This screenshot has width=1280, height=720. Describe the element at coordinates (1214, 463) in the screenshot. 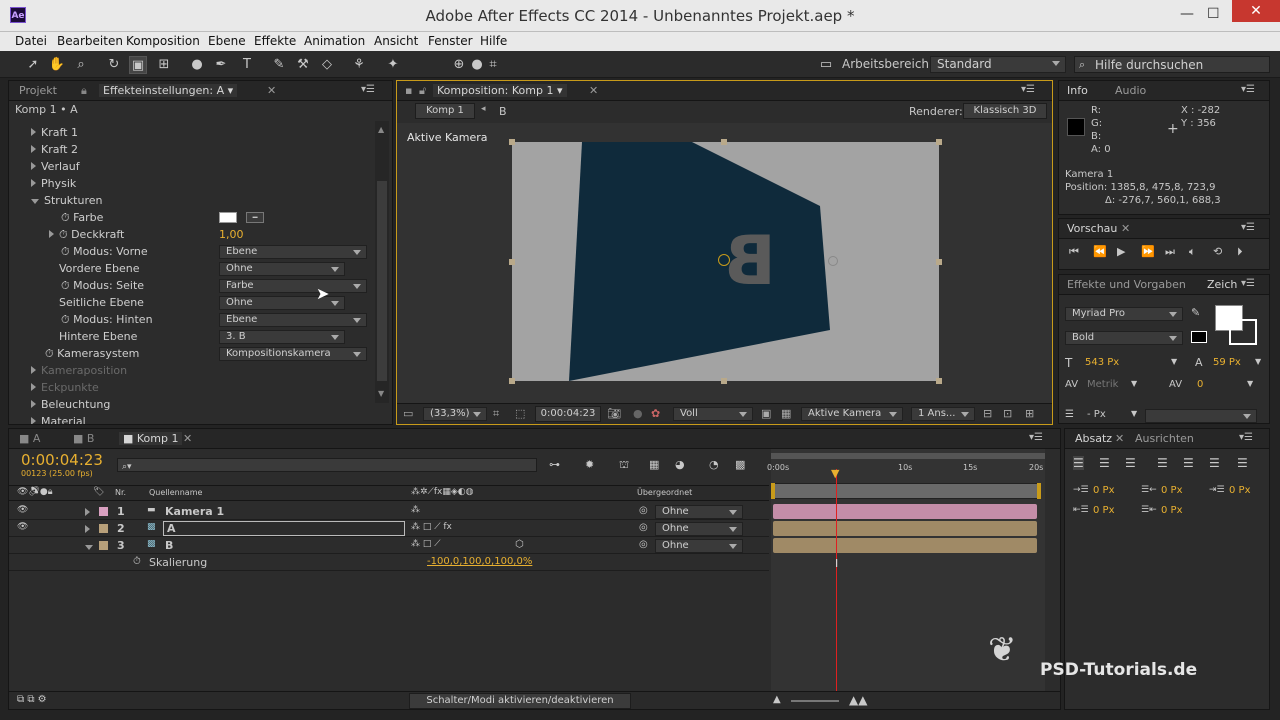

I see `justify-right-icon: ☰` at that location.